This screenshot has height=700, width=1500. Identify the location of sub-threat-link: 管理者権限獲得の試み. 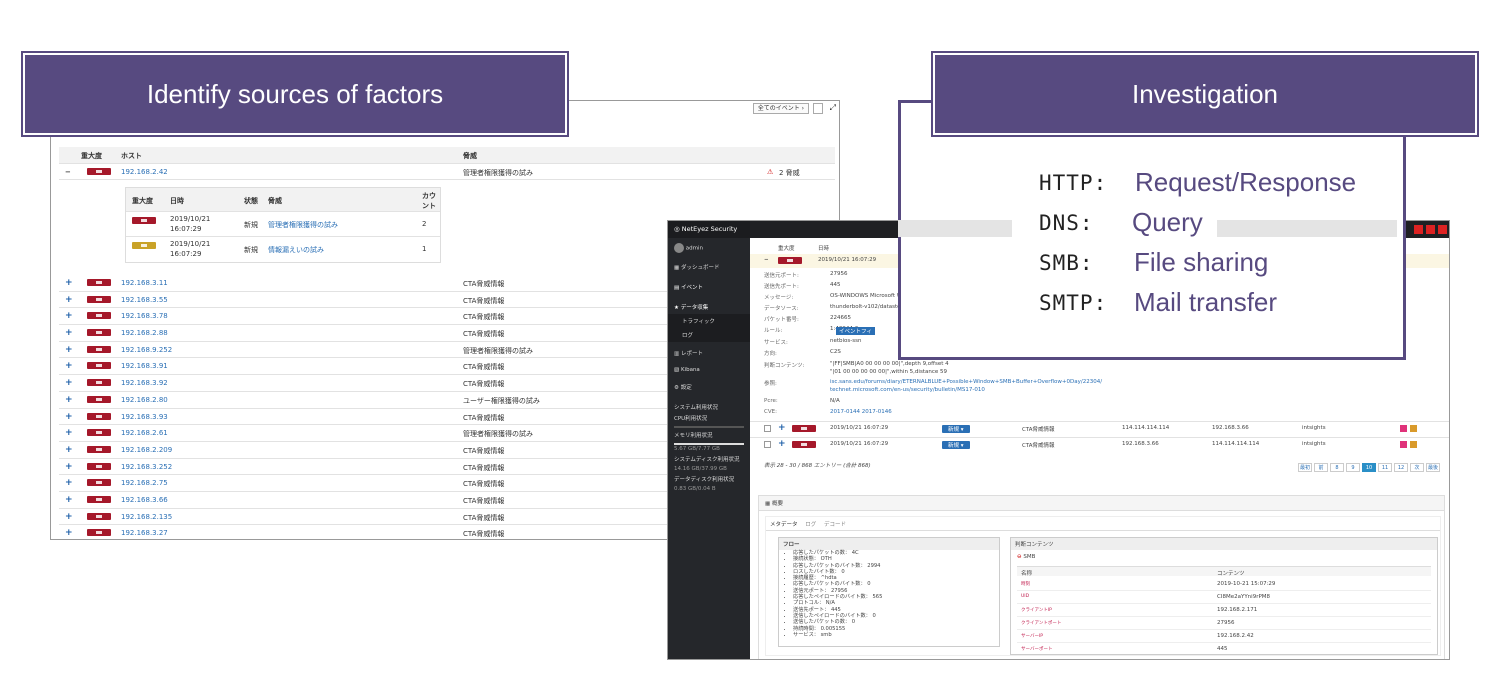
(303, 225).